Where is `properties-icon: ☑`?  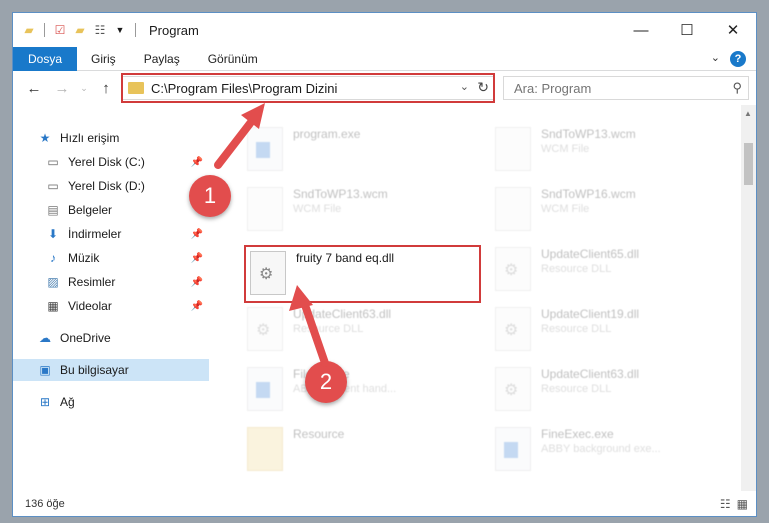 properties-icon: ☑ is located at coordinates (60, 30).